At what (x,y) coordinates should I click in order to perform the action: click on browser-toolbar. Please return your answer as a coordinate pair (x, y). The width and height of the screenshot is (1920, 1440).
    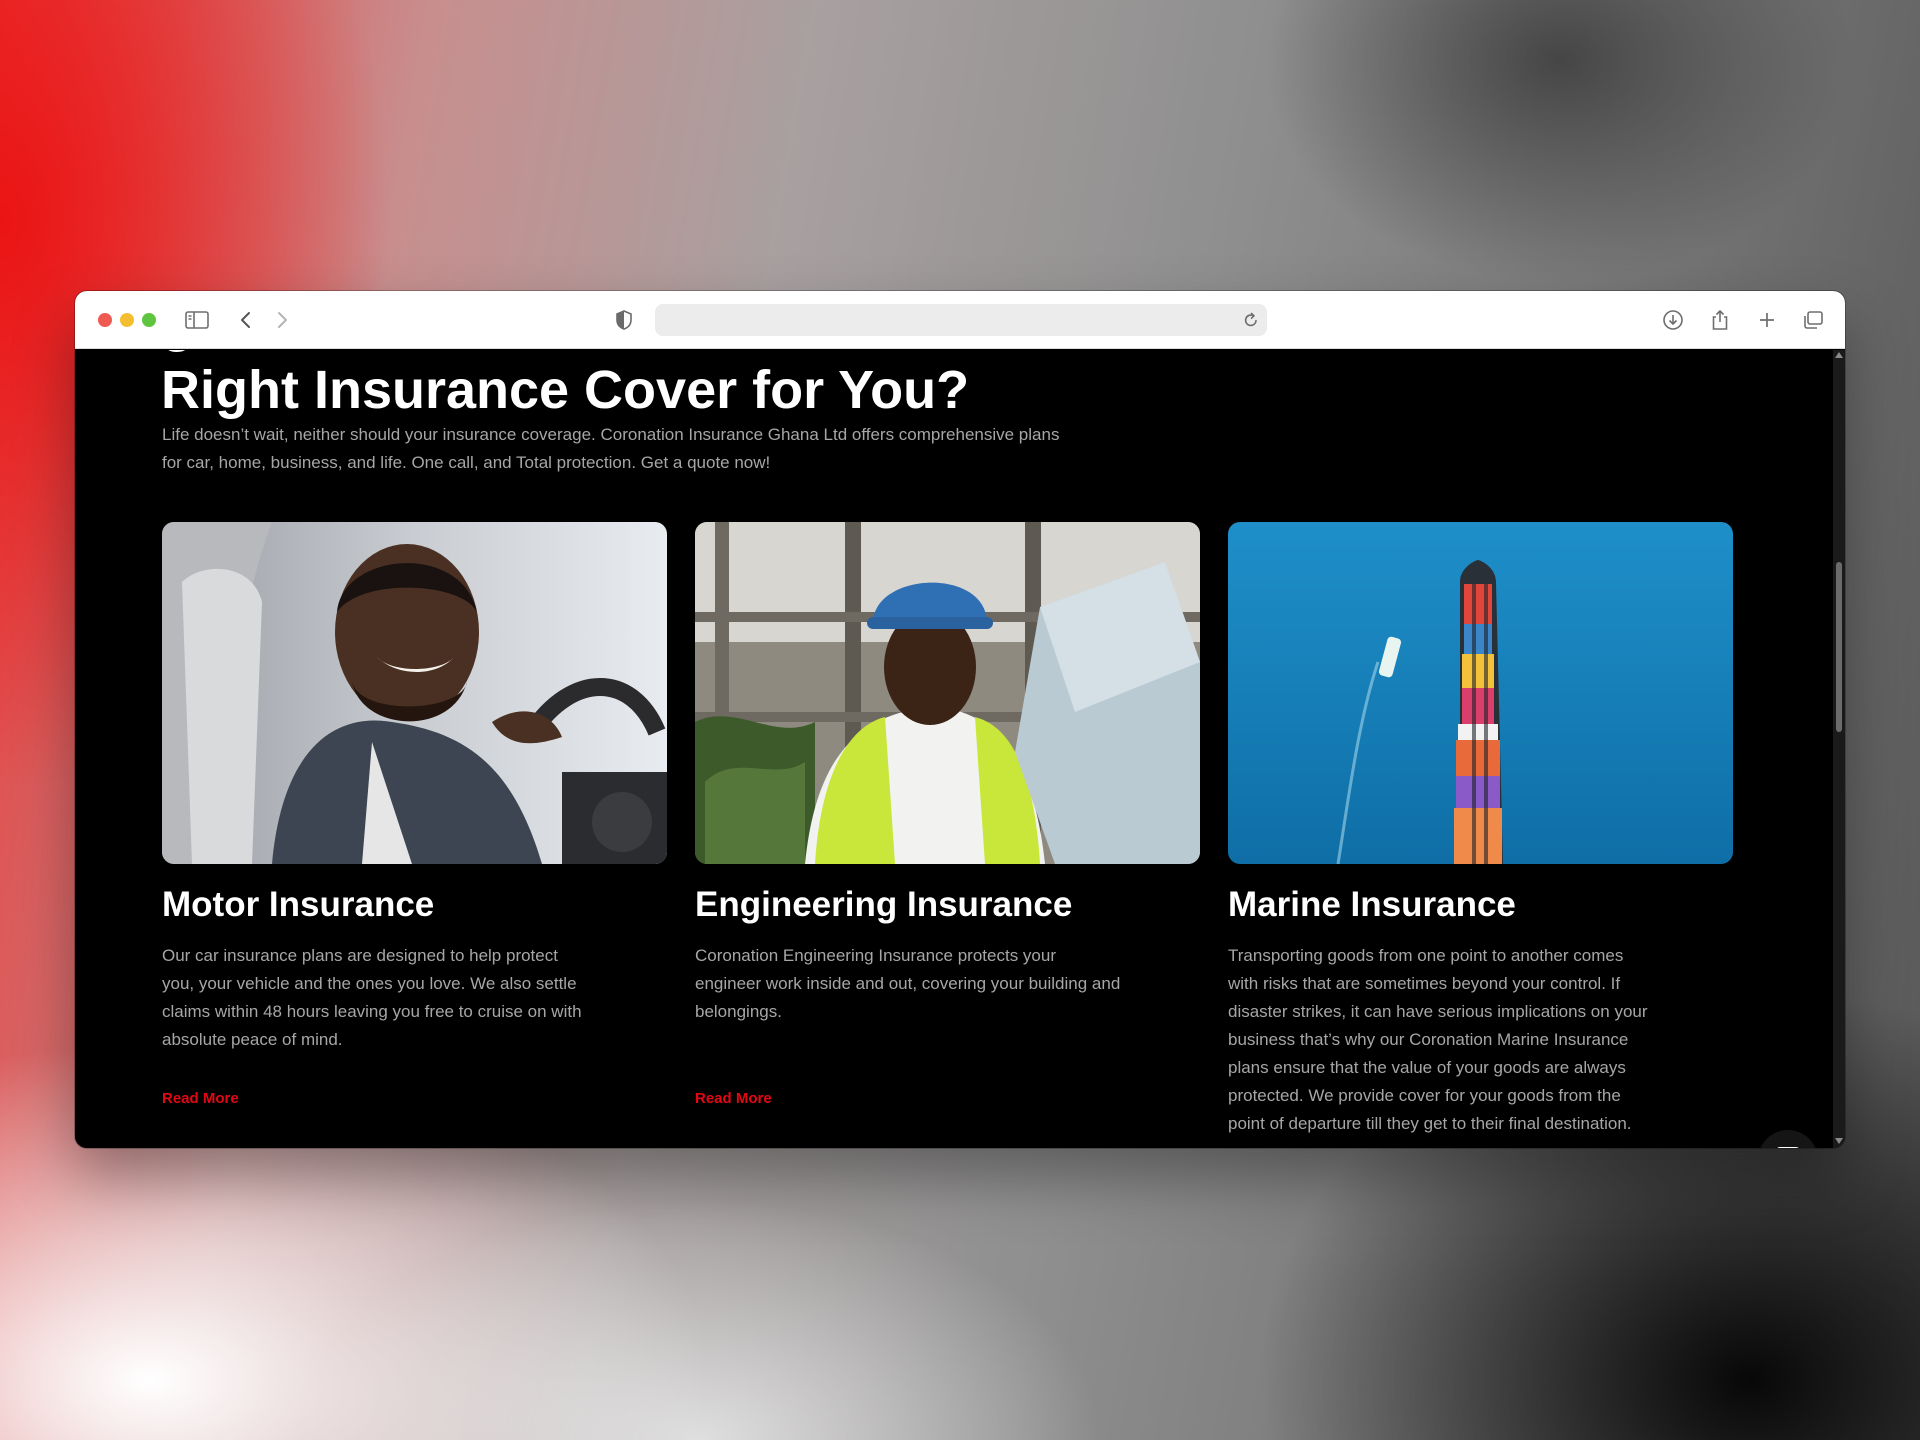
    Looking at the image, I should click on (960, 320).